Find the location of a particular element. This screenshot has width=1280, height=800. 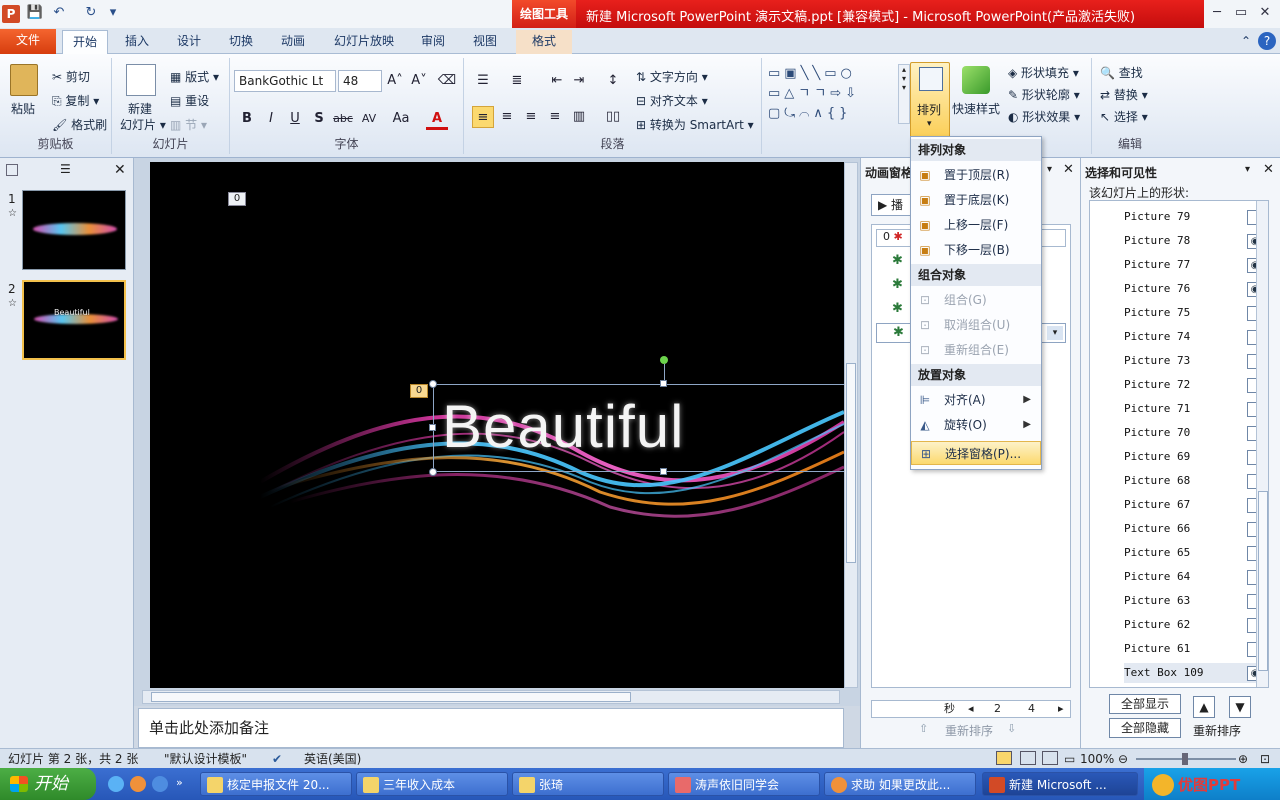

shape-list-item: Picture 72 is located at coordinates (1194, 385).